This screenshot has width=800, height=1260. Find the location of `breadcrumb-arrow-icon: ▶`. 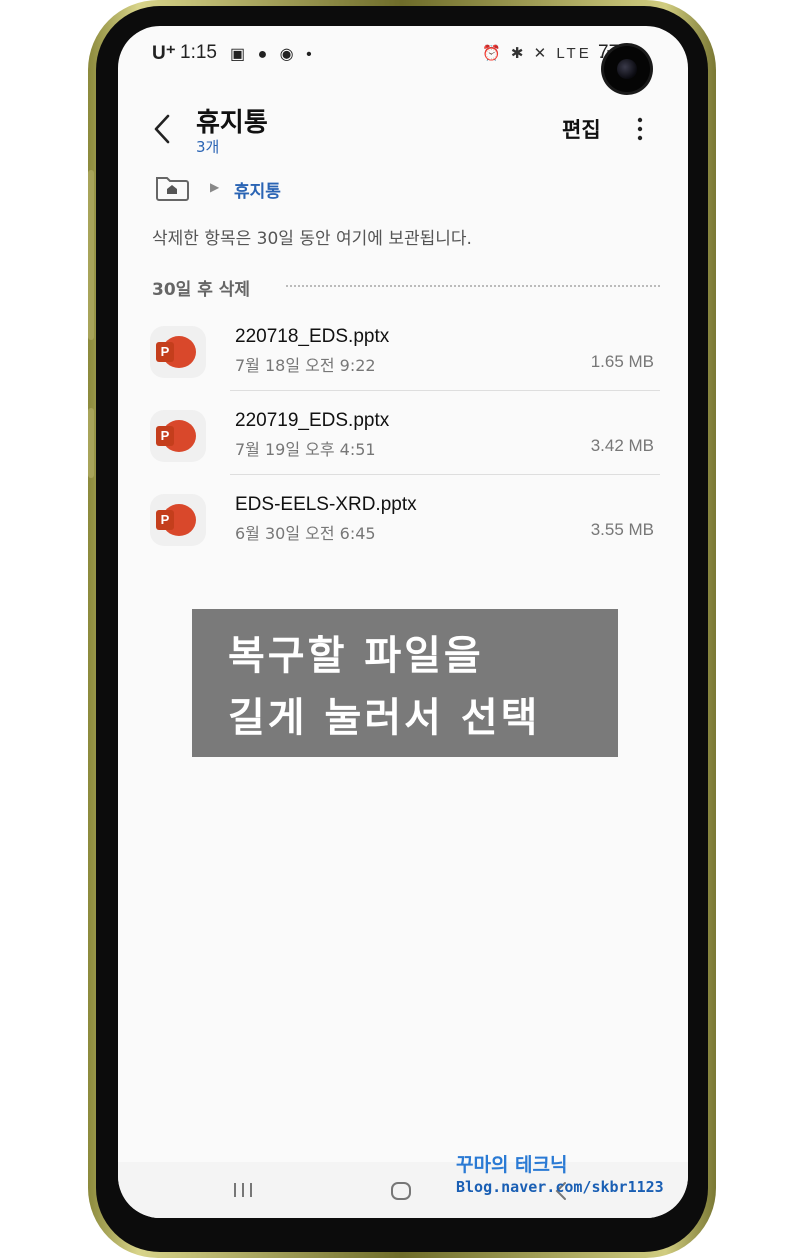

breadcrumb-arrow-icon: ▶ is located at coordinates (215, 187).